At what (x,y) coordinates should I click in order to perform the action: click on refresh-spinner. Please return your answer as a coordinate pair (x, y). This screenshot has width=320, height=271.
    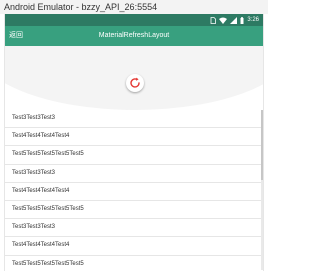
    Looking at the image, I should click on (135, 83).